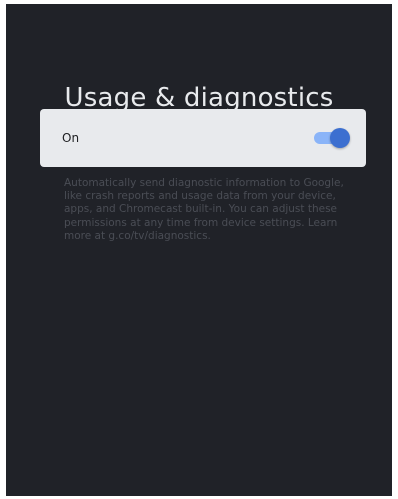 This screenshot has height=499, width=398. Describe the element at coordinates (203, 138) in the screenshot. I see `usage-diagnostics-setting-row: On` at that location.